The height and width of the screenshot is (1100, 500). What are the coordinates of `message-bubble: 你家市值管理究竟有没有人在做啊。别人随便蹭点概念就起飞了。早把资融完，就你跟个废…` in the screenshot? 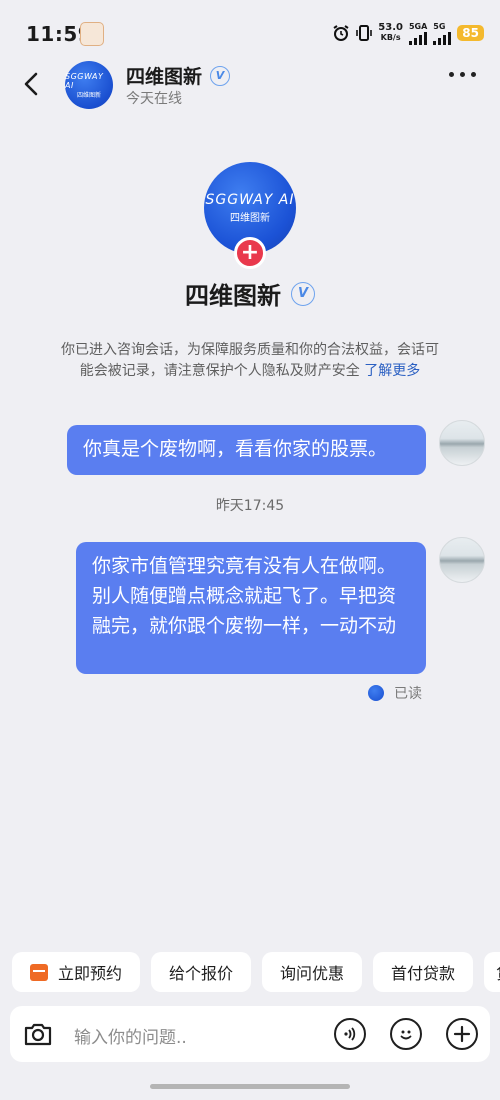 It's located at (251, 608).